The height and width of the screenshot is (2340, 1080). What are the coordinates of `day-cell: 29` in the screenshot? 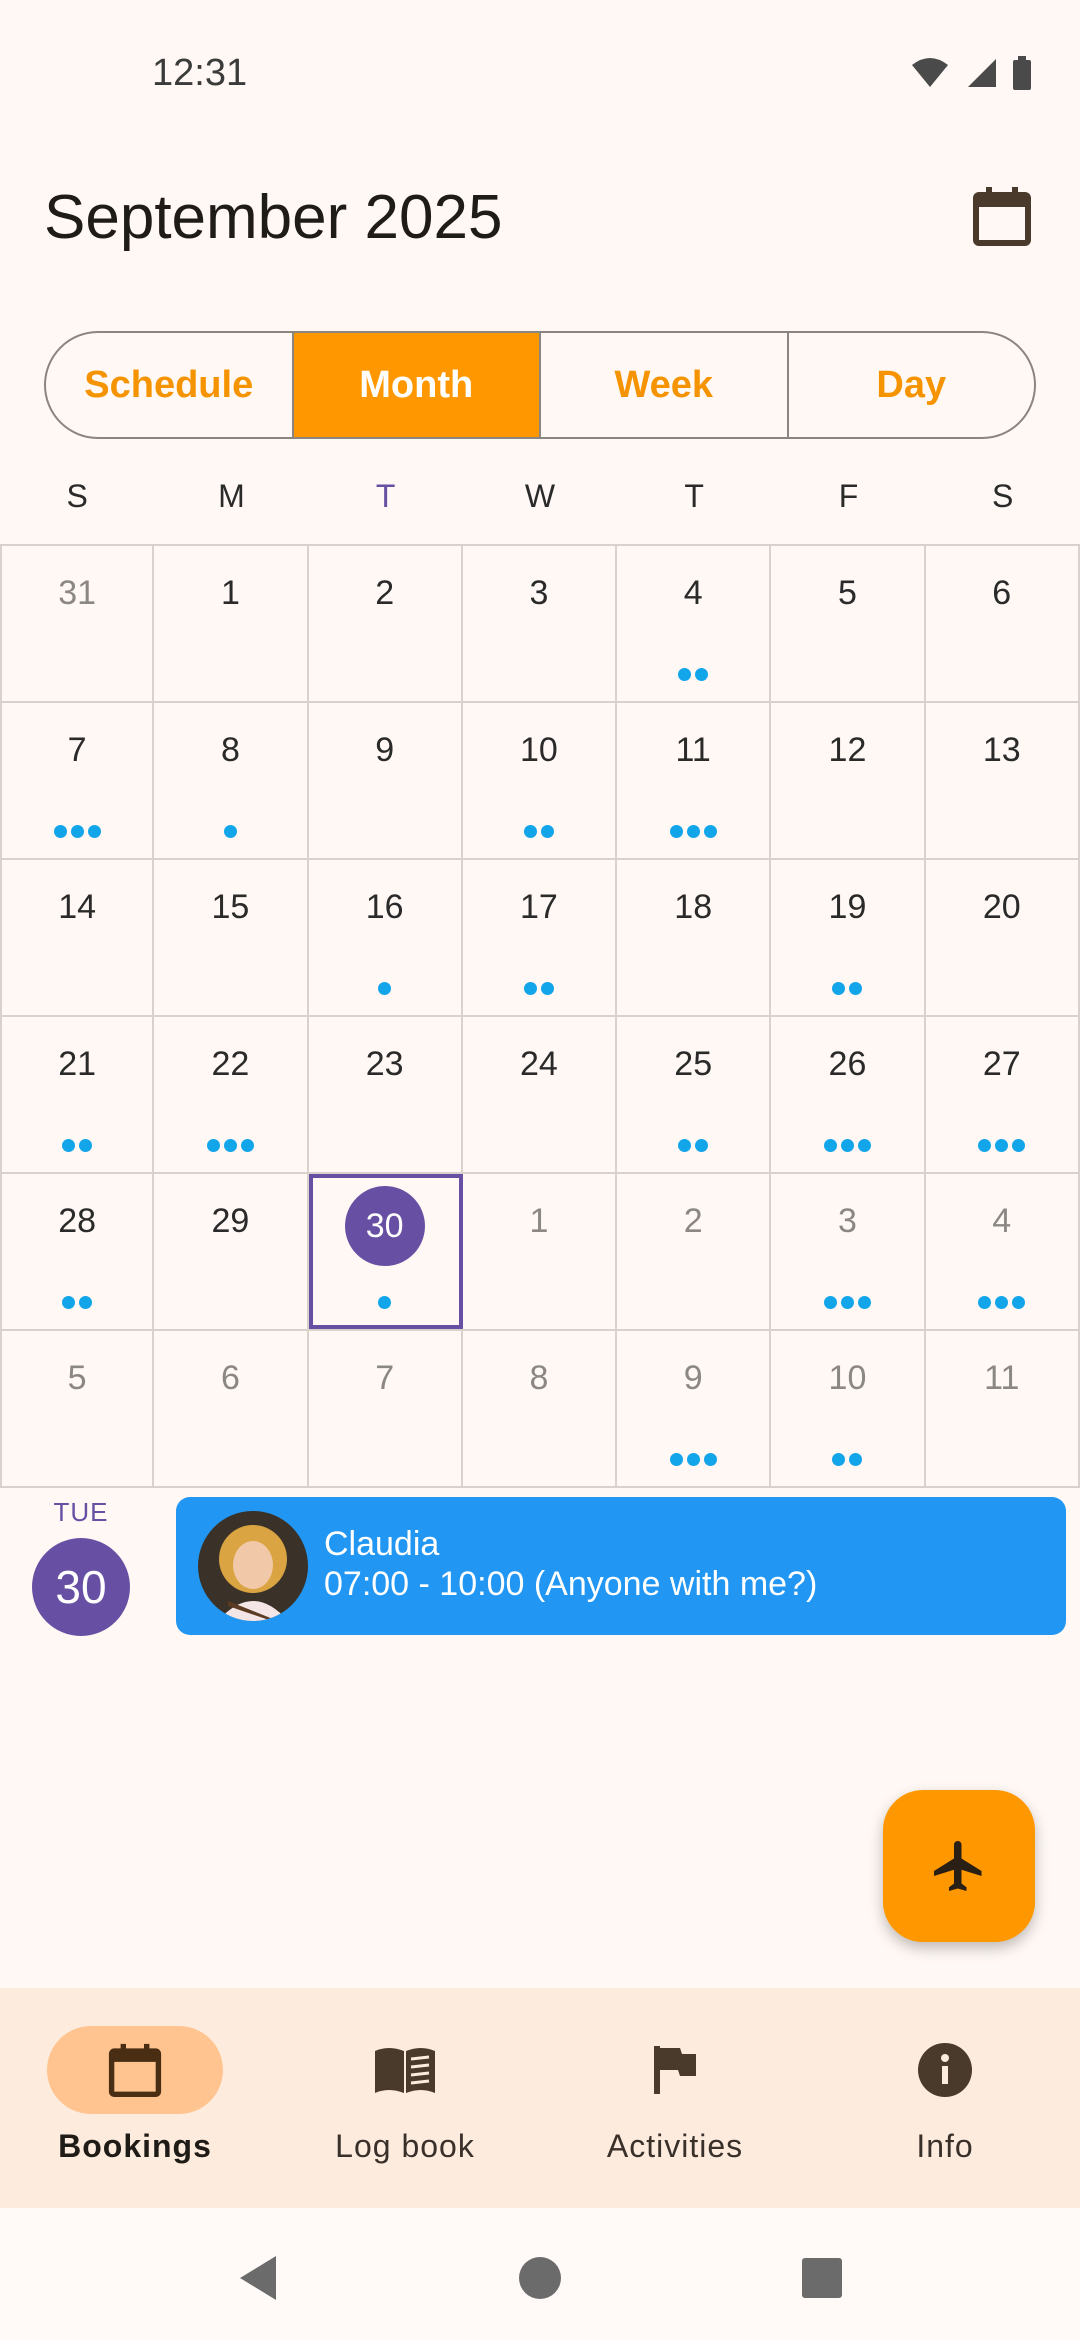 It's located at (231, 1251).